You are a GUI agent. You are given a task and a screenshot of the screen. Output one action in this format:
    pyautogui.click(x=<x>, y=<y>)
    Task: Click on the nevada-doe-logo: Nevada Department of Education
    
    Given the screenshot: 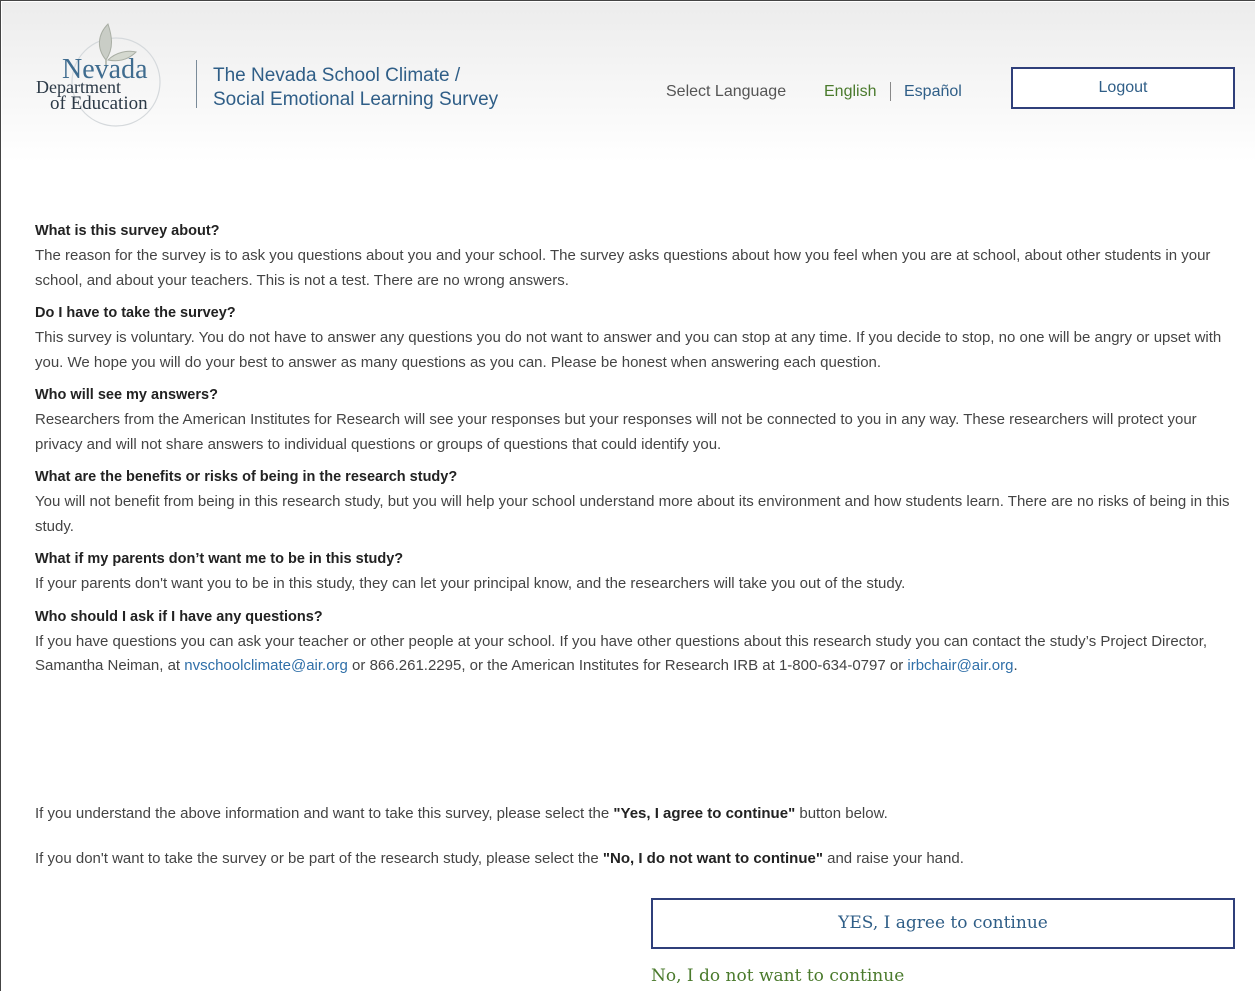 What is the action you would take?
    pyautogui.click(x=111, y=80)
    